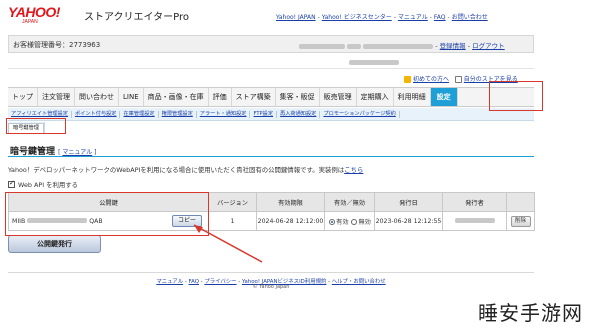 This screenshot has width=600, height=335. What do you see at coordinates (491, 79) in the screenshot?
I see `view-store-link: 自分のストアを見る` at bounding box center [491, 79].